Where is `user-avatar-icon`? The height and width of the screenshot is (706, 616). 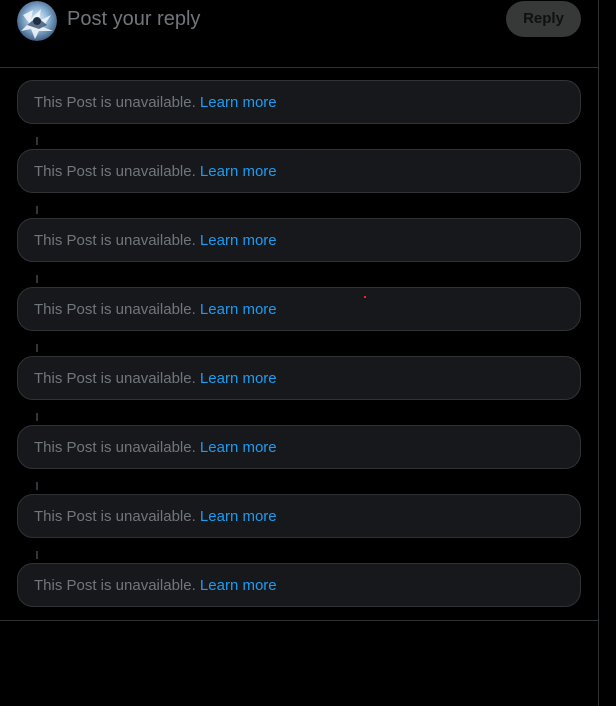 user-avatar-icon is located at coordinates (37, 21).